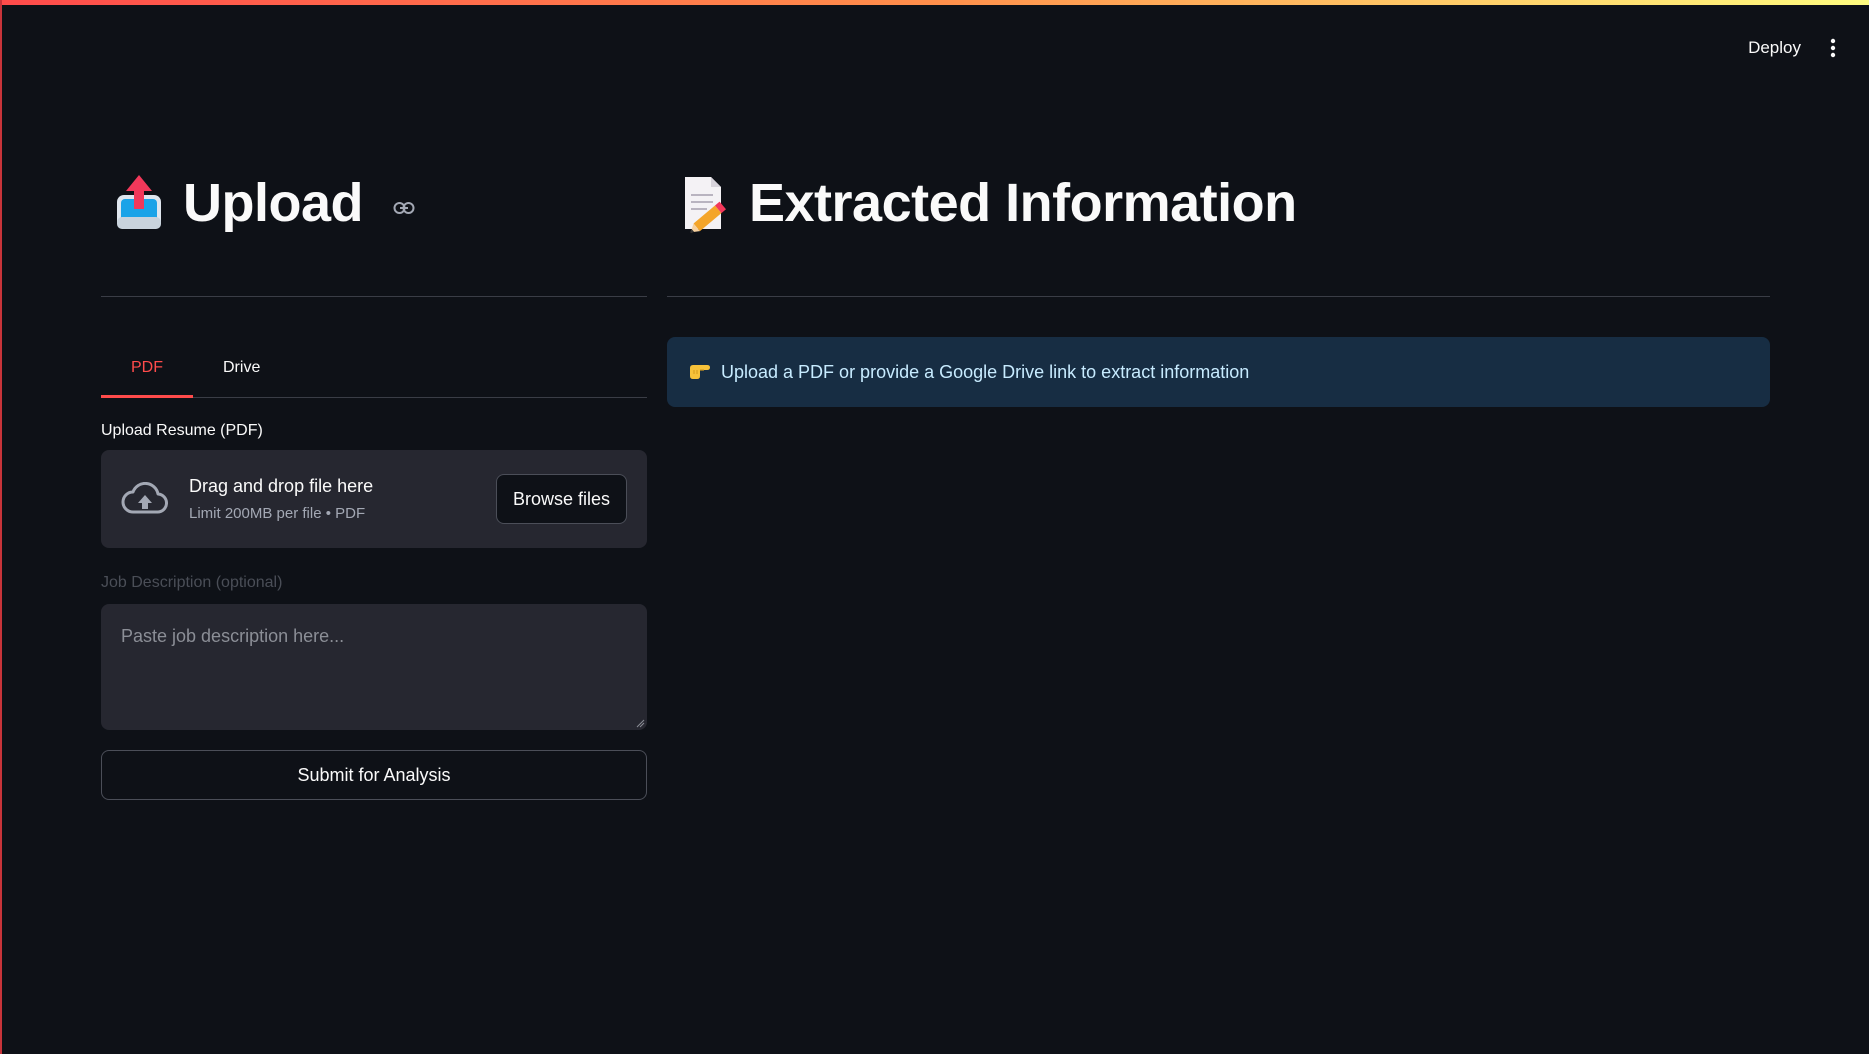 The width and height of the screenshot is (1869, 1054). What do you see at coordinates (1023, 203) in the screenshot?
I see `extracted-title: Extracted Information` at bounding box center [1023, 203].